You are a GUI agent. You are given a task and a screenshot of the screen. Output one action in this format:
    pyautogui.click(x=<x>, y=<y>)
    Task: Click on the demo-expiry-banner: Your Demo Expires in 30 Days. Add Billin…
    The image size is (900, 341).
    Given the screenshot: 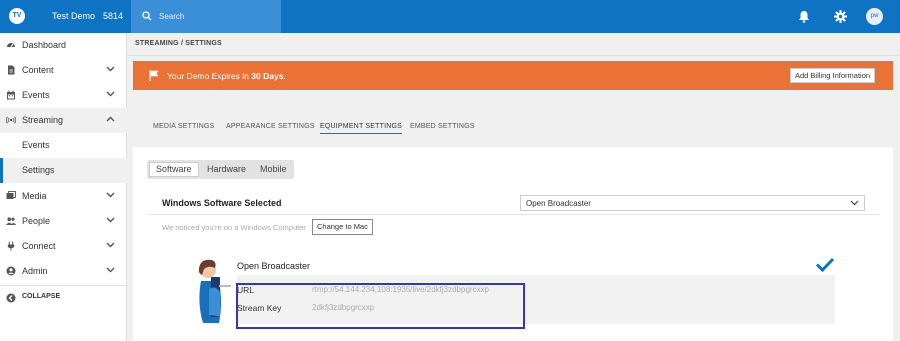 What is the action you would take?
    pyautogui.click(x=513, y=75)
    